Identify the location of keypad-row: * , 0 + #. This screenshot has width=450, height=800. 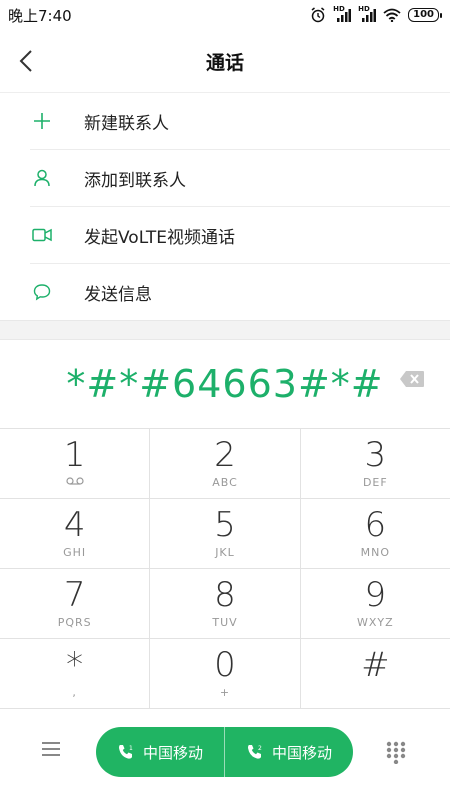
(225, 674).